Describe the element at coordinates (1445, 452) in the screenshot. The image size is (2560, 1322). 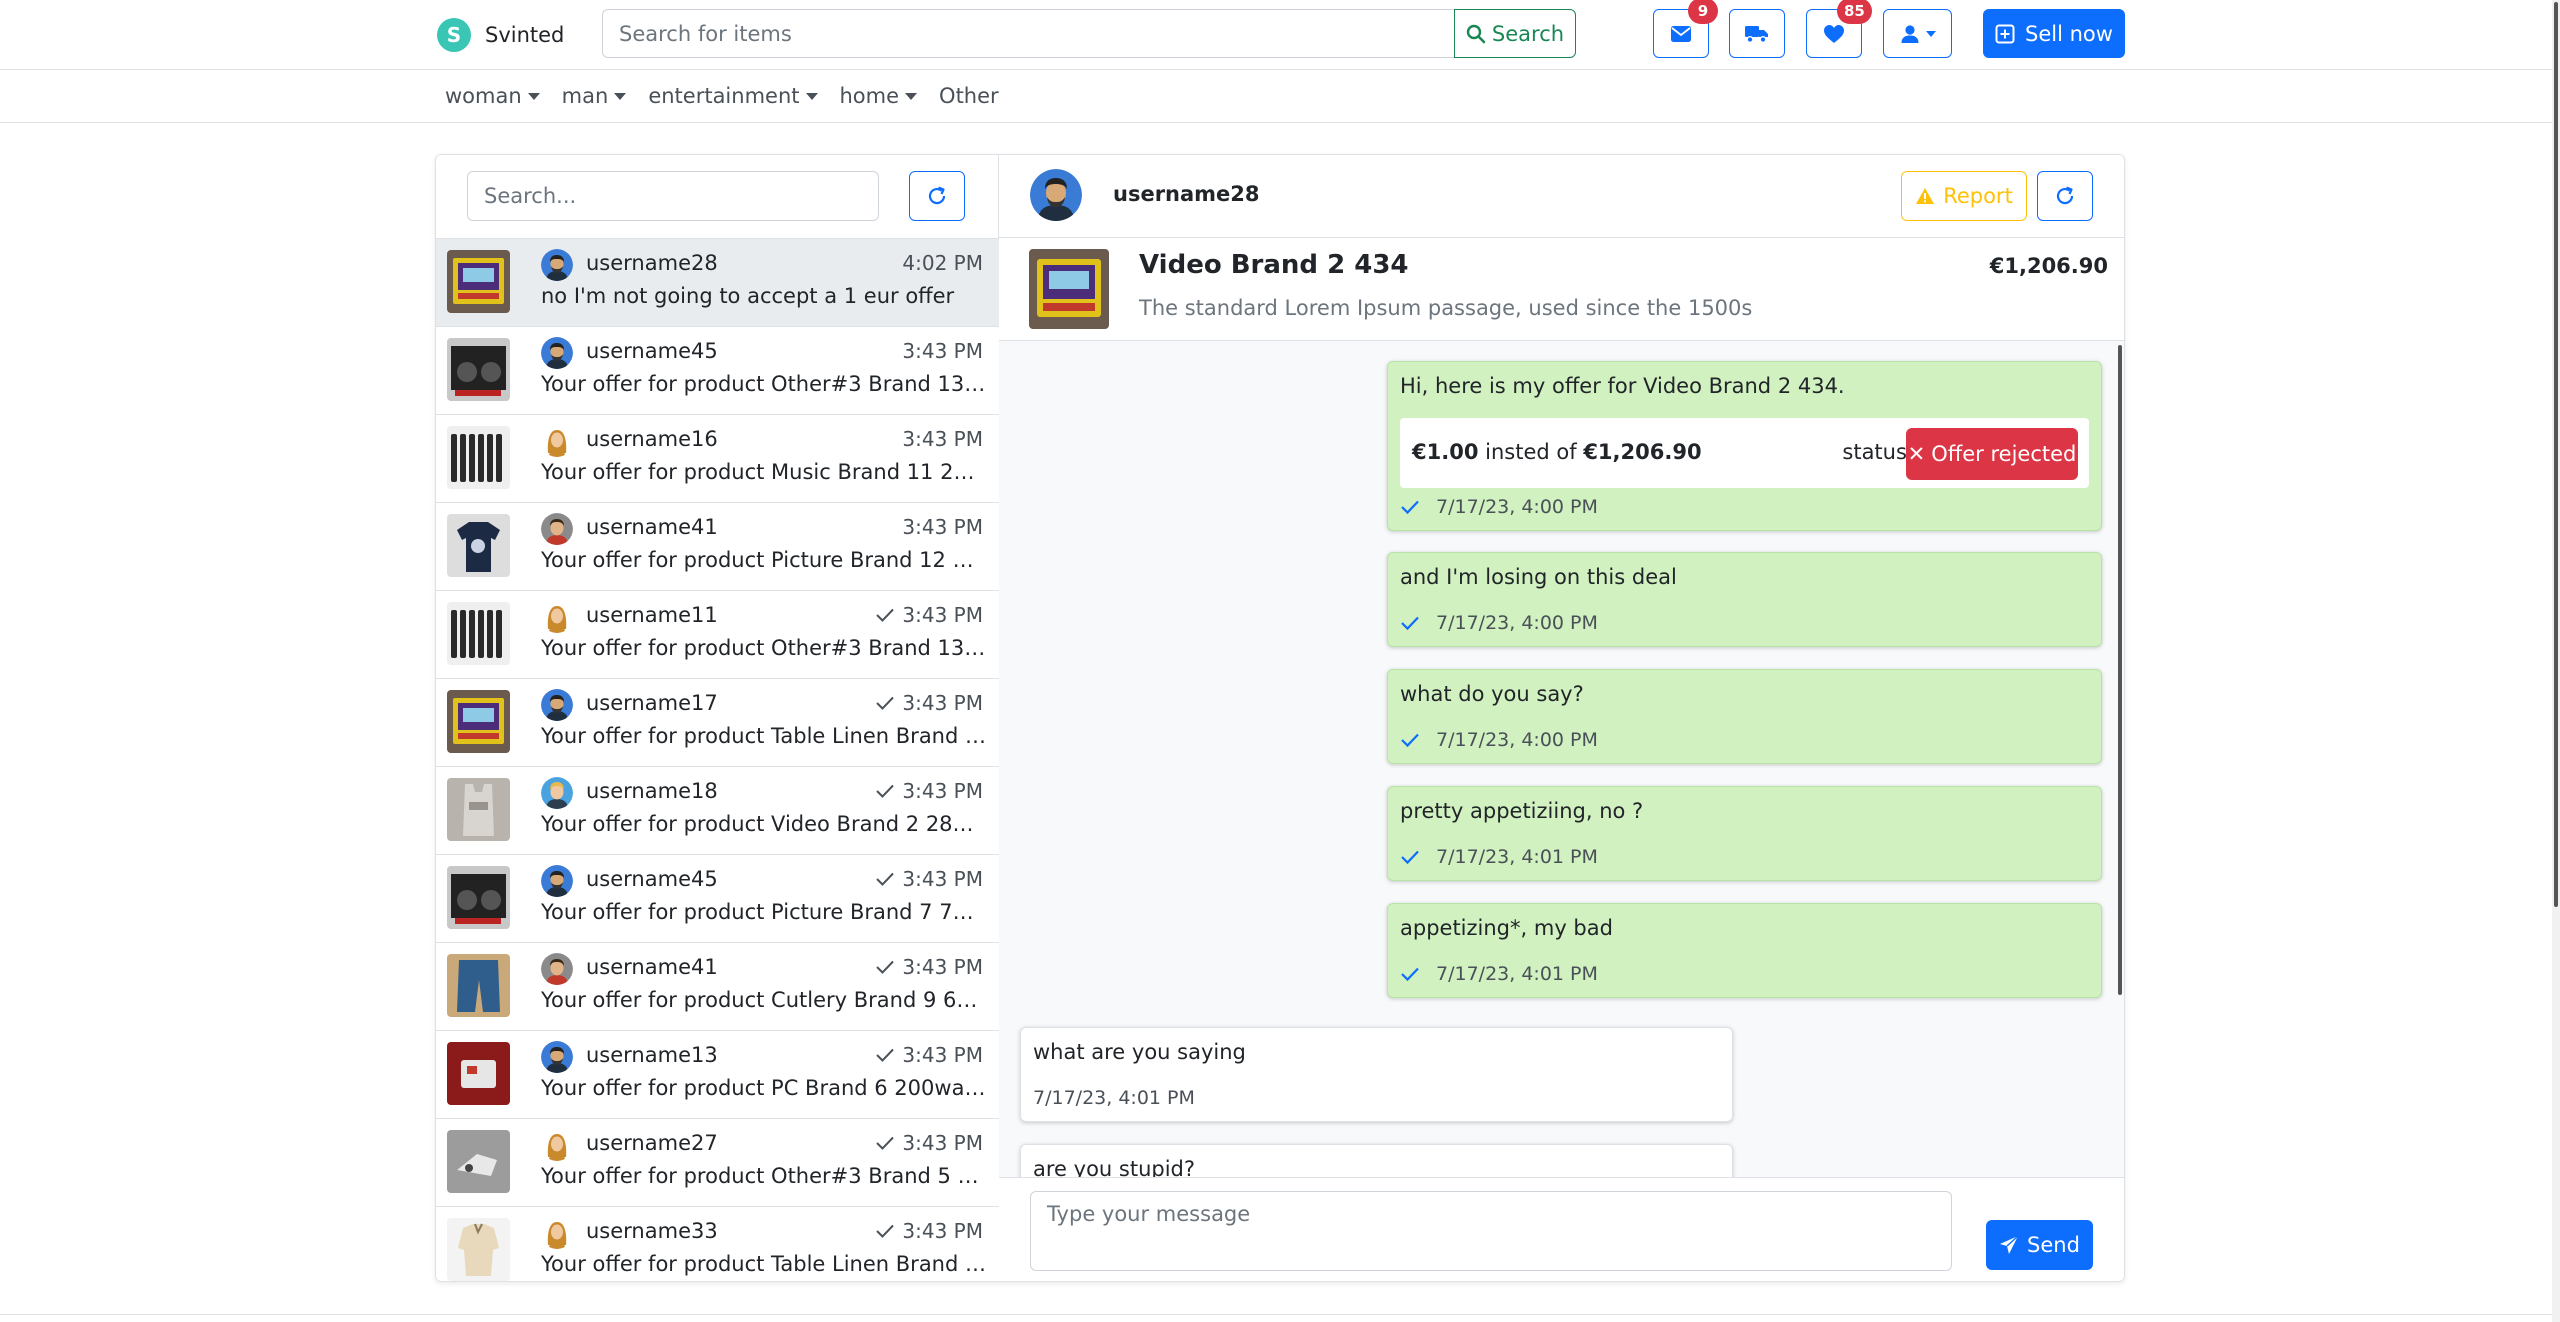
I see `offer-amount: €1.00` at that location.